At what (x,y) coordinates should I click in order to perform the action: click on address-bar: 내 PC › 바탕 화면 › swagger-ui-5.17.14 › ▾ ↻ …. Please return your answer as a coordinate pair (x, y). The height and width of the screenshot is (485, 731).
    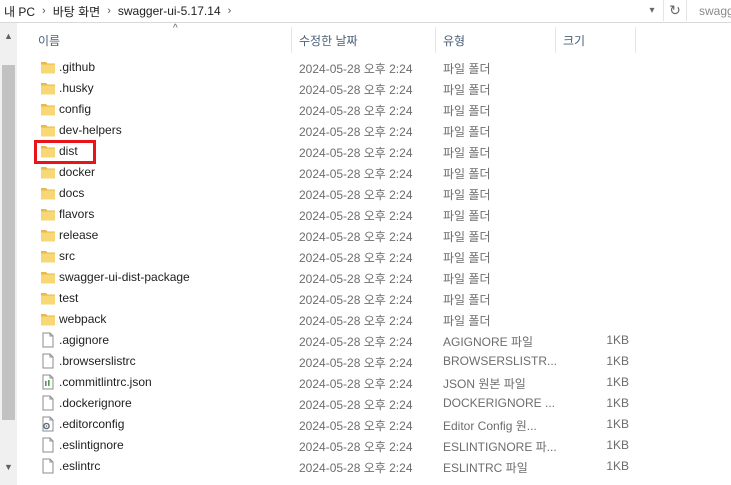
    Looking at the image, I should click on (365, 11).